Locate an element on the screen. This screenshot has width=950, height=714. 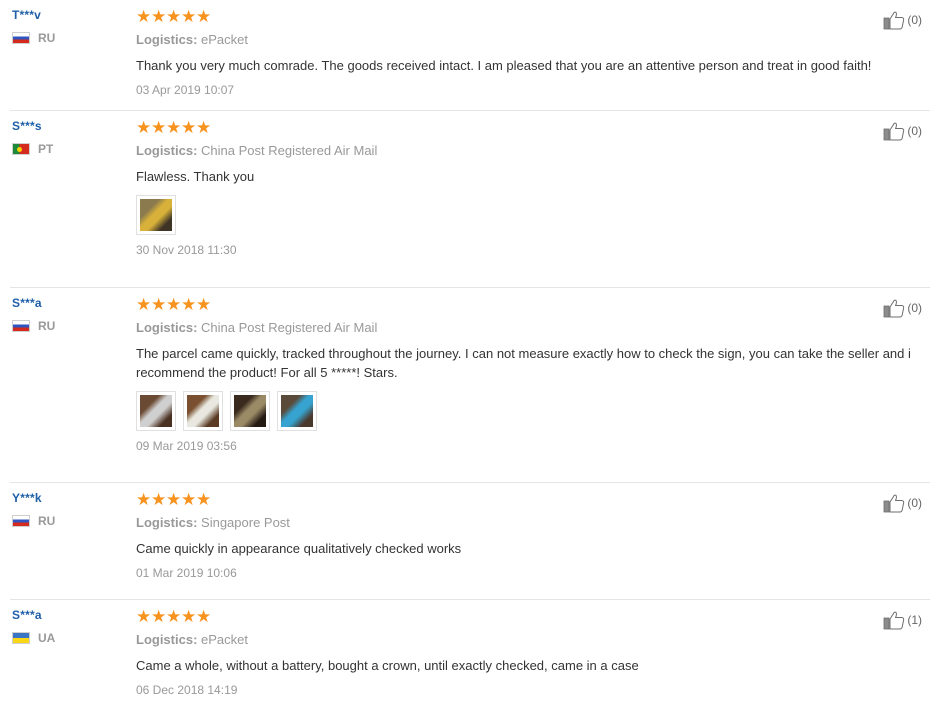
reviewer-country: UA is located at coordinates (67, 638).